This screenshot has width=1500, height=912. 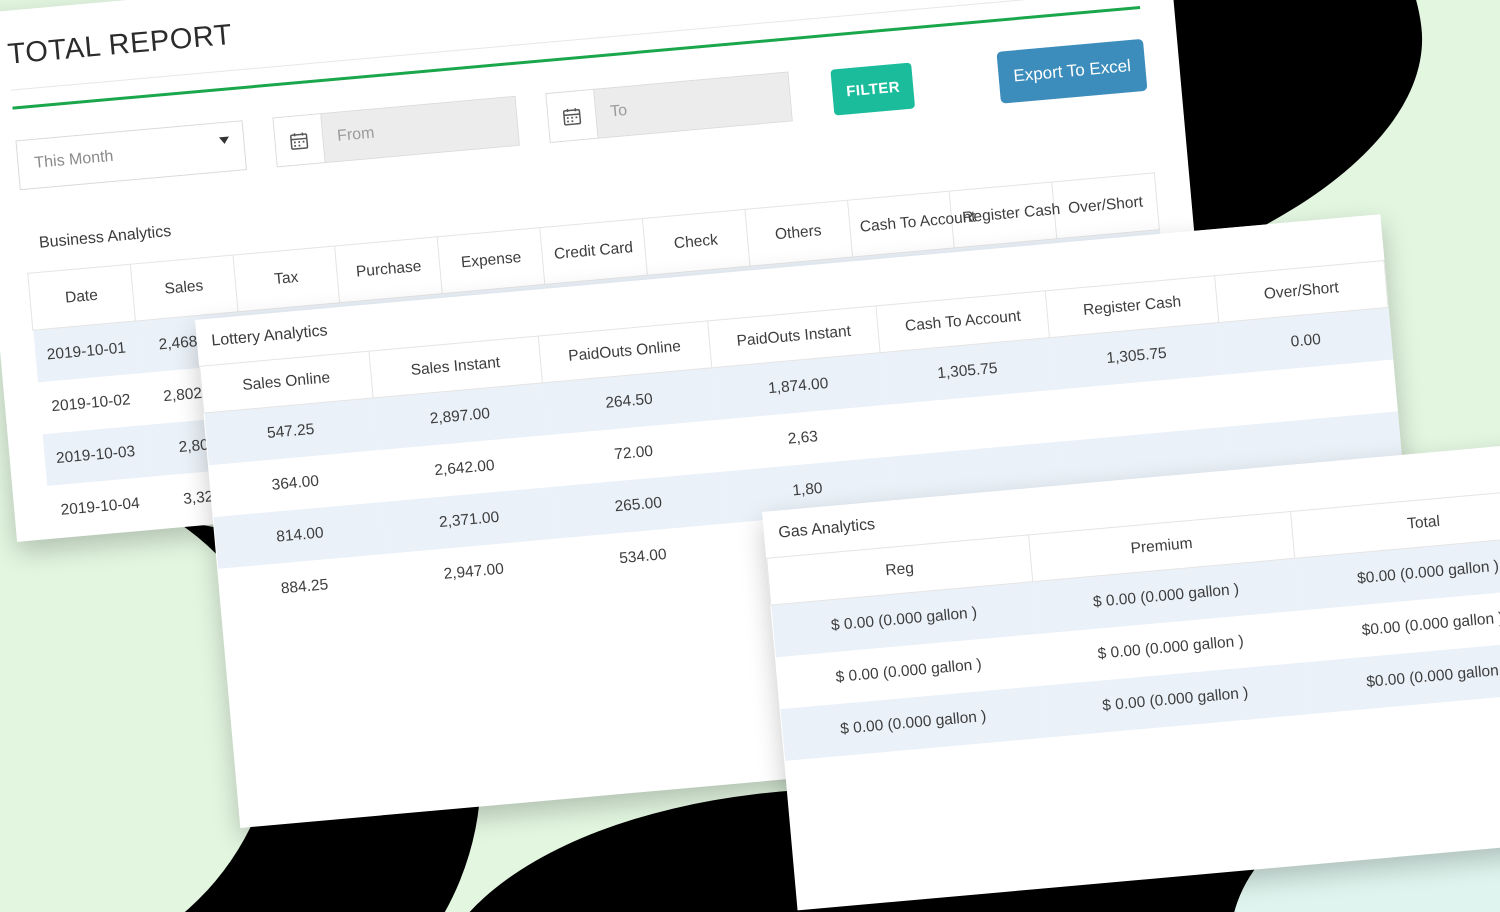 What do you see at coordinates (184, 288) in the screenshot?
I see `column-header: Sales` at bounding box center [184, 288].